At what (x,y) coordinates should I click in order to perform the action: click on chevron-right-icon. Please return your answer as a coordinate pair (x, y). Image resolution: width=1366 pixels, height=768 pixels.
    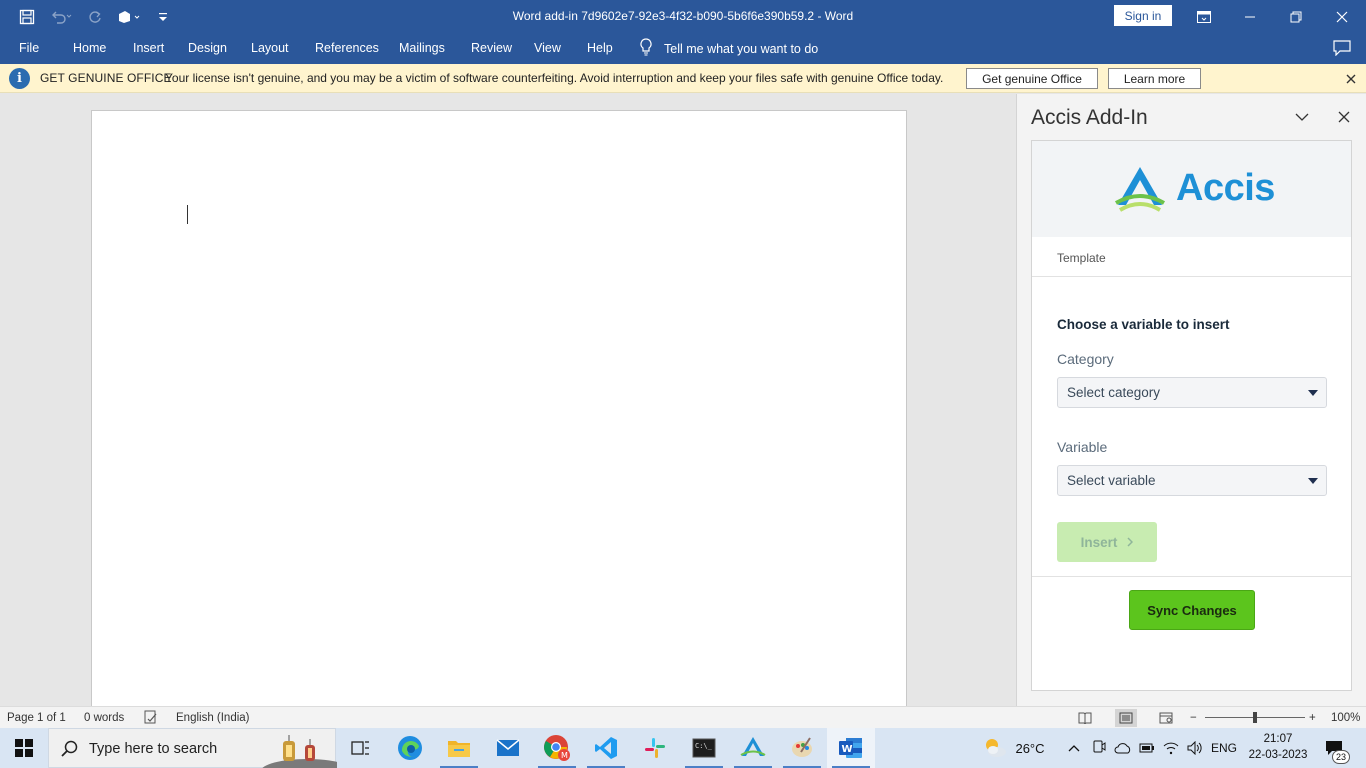
    Looking at the image, I should click on (1130, 542).